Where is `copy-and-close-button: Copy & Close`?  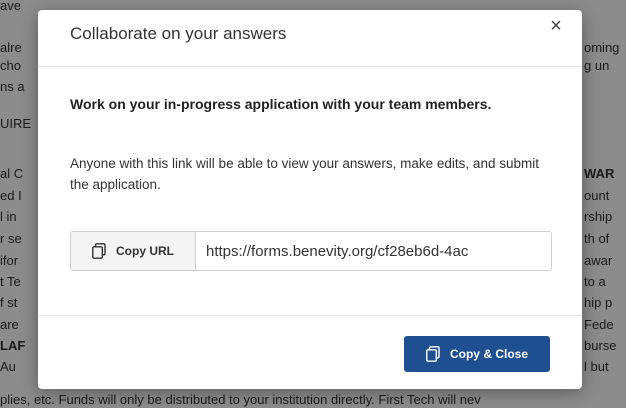
copy-and-close-button: Copy & Close is located at coordinates (477, 354).